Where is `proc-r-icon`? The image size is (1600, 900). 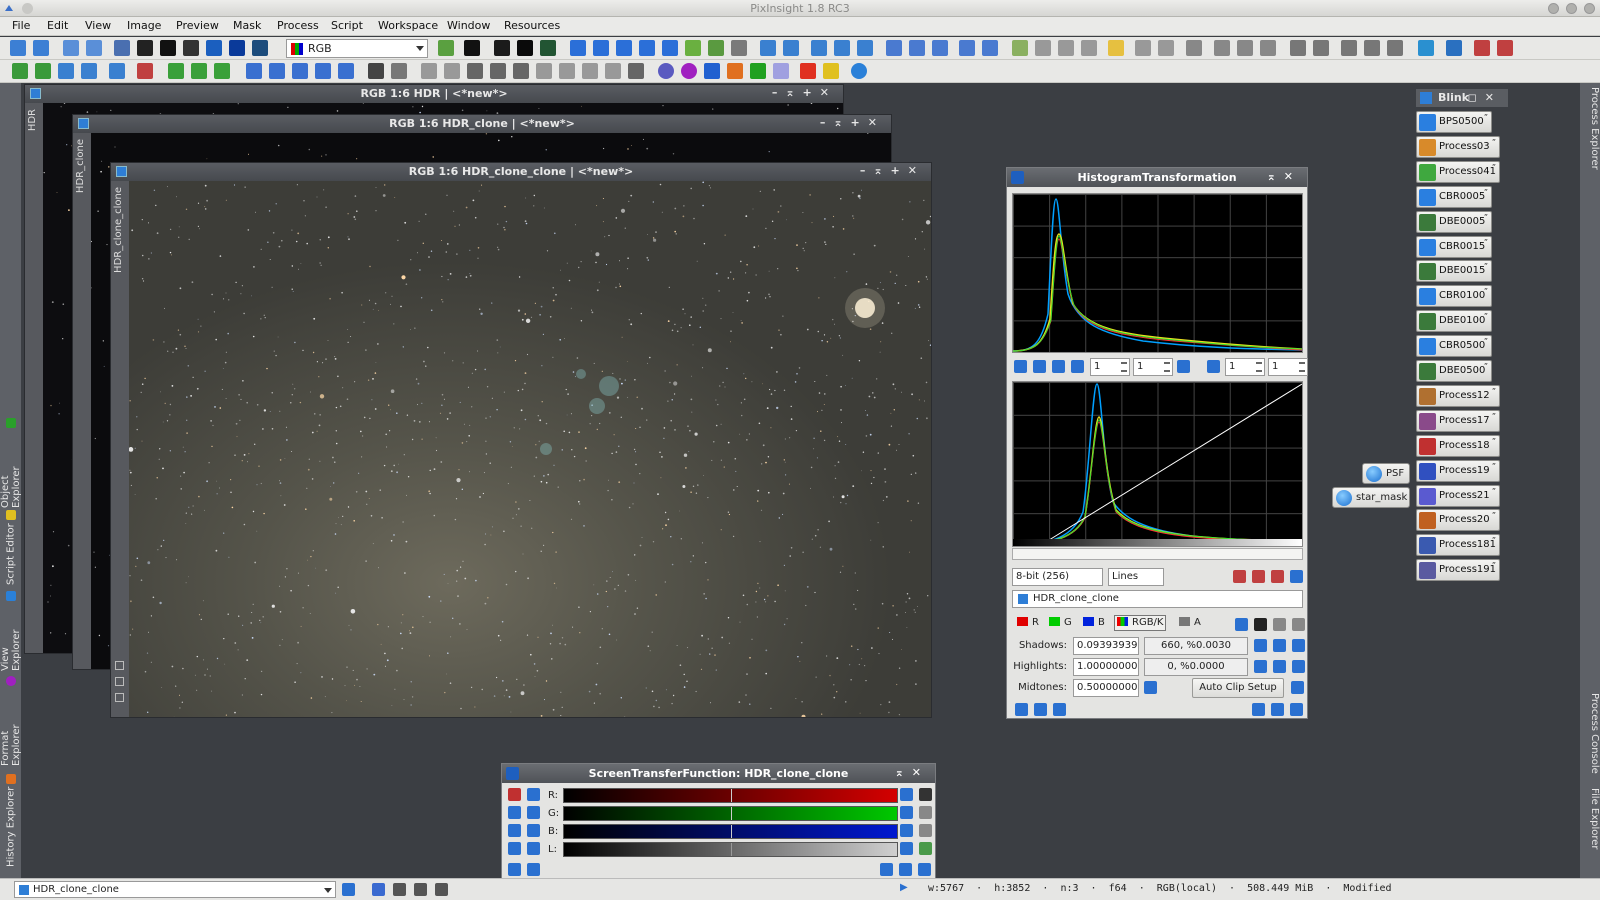 proc-r-icon is located at coordinates (452, 71).